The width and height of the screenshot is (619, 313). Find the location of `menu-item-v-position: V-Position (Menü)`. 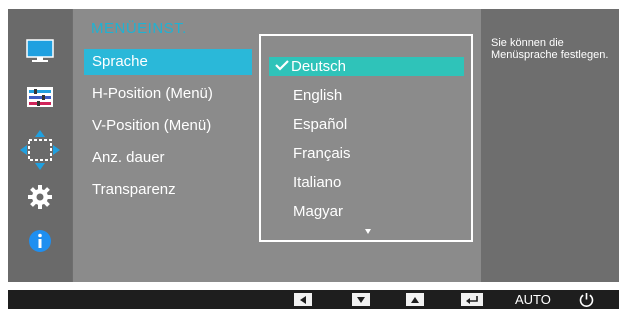

menu-item-v-position: V-Position (Menü) is located at coordinates (168, 126).